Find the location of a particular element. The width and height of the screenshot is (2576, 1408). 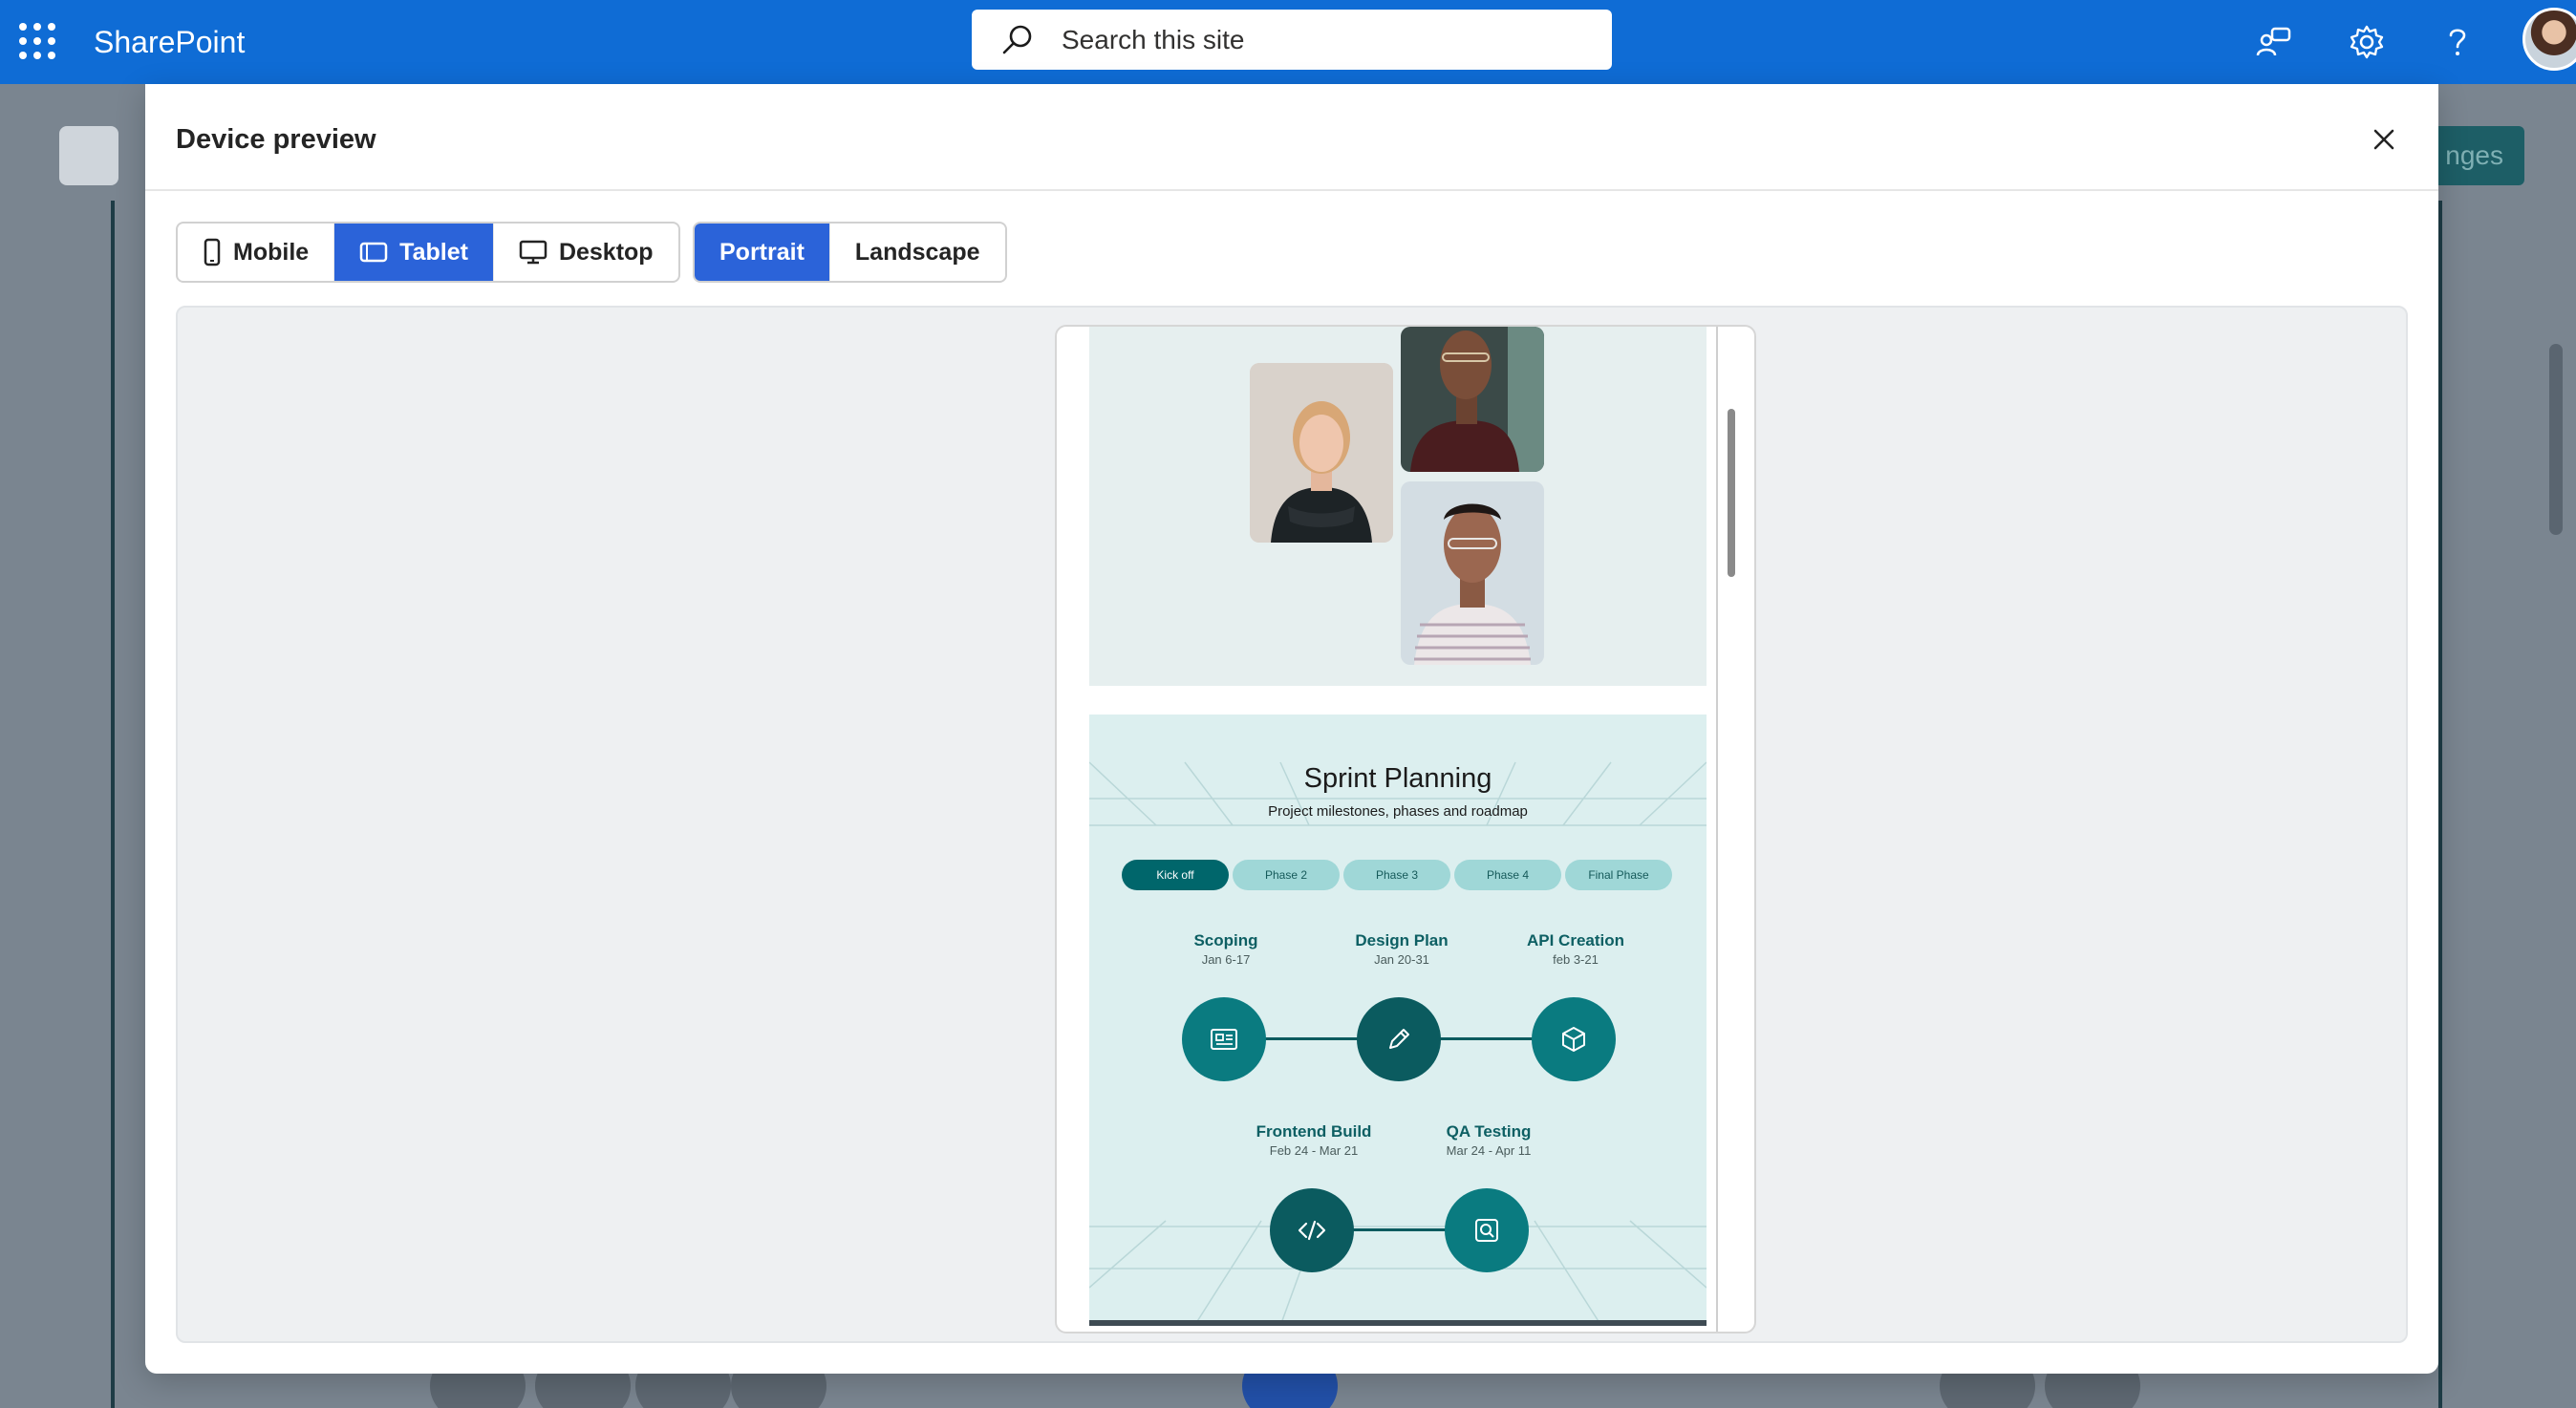

help-icon is located at coordinates (2457, 42).